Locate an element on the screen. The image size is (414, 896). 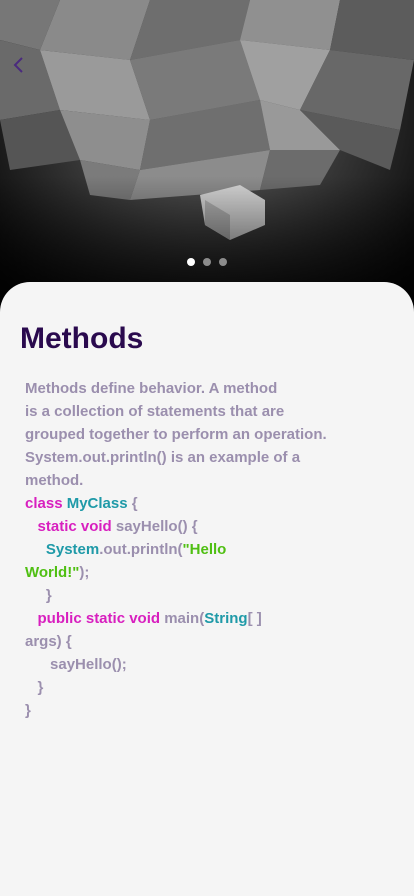
code-line: sayHello(); is located at coordinates (76, 664).